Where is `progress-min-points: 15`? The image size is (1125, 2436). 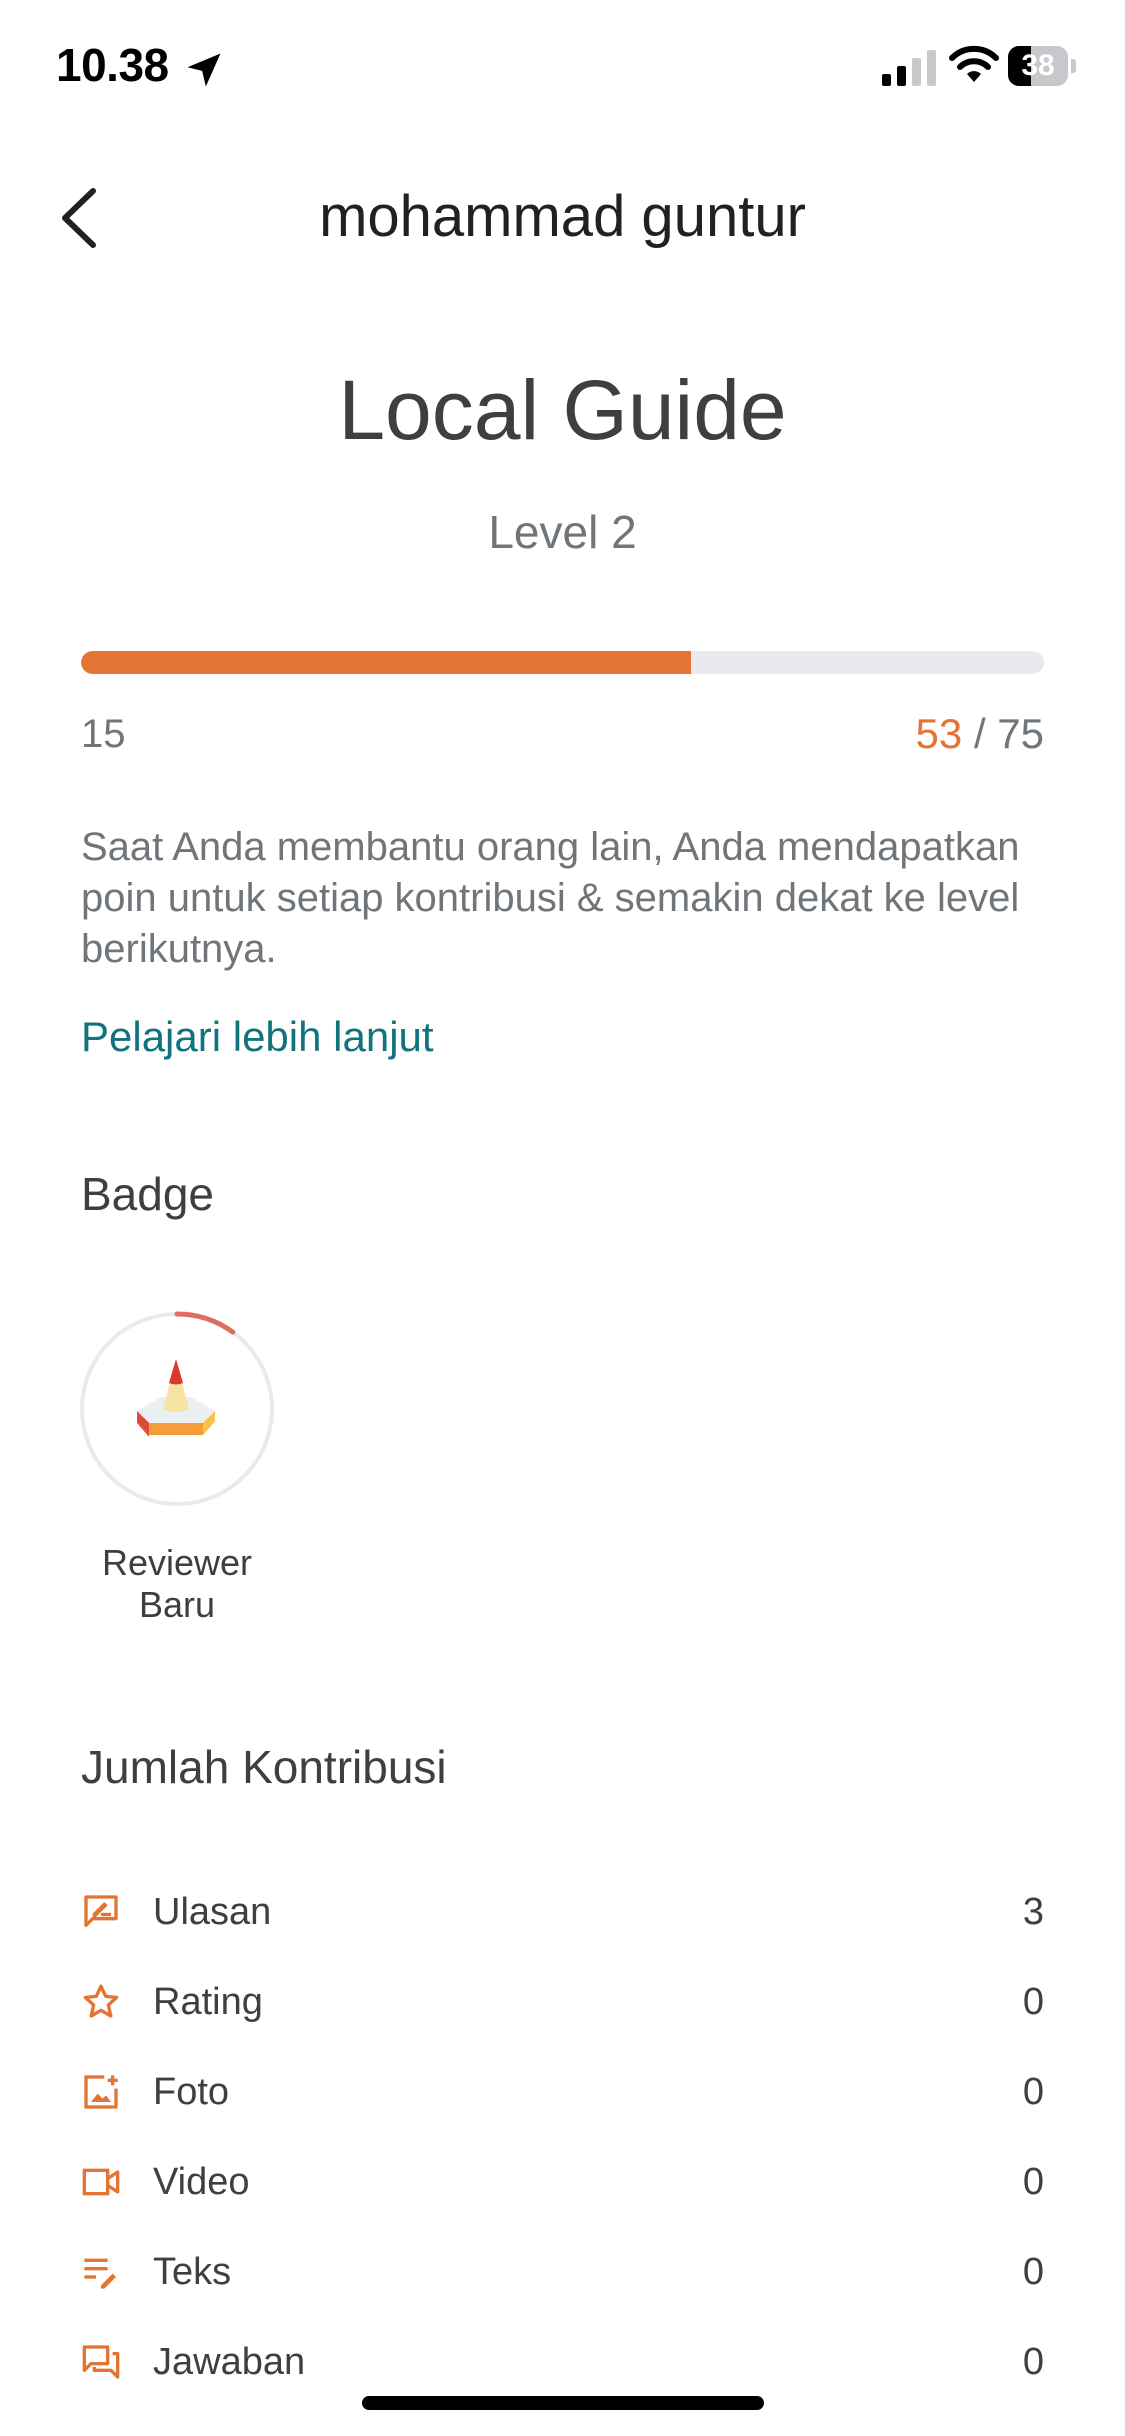 progress-min-points: 15 is located at coordinates (103, 734).